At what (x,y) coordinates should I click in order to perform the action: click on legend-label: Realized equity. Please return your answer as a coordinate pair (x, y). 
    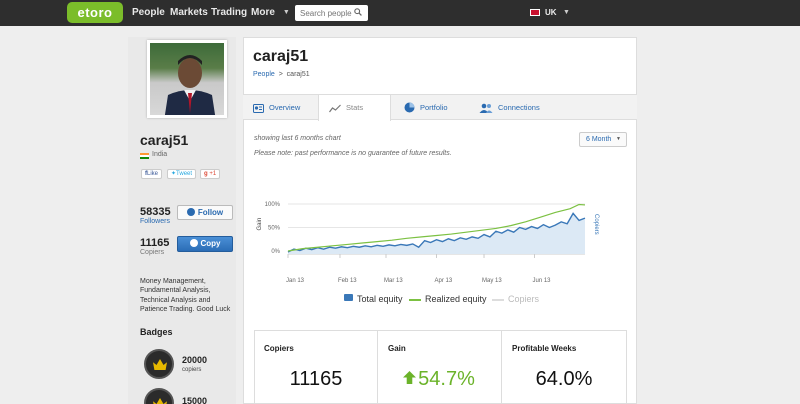
    Looking at the image, I should click on (456, 299).